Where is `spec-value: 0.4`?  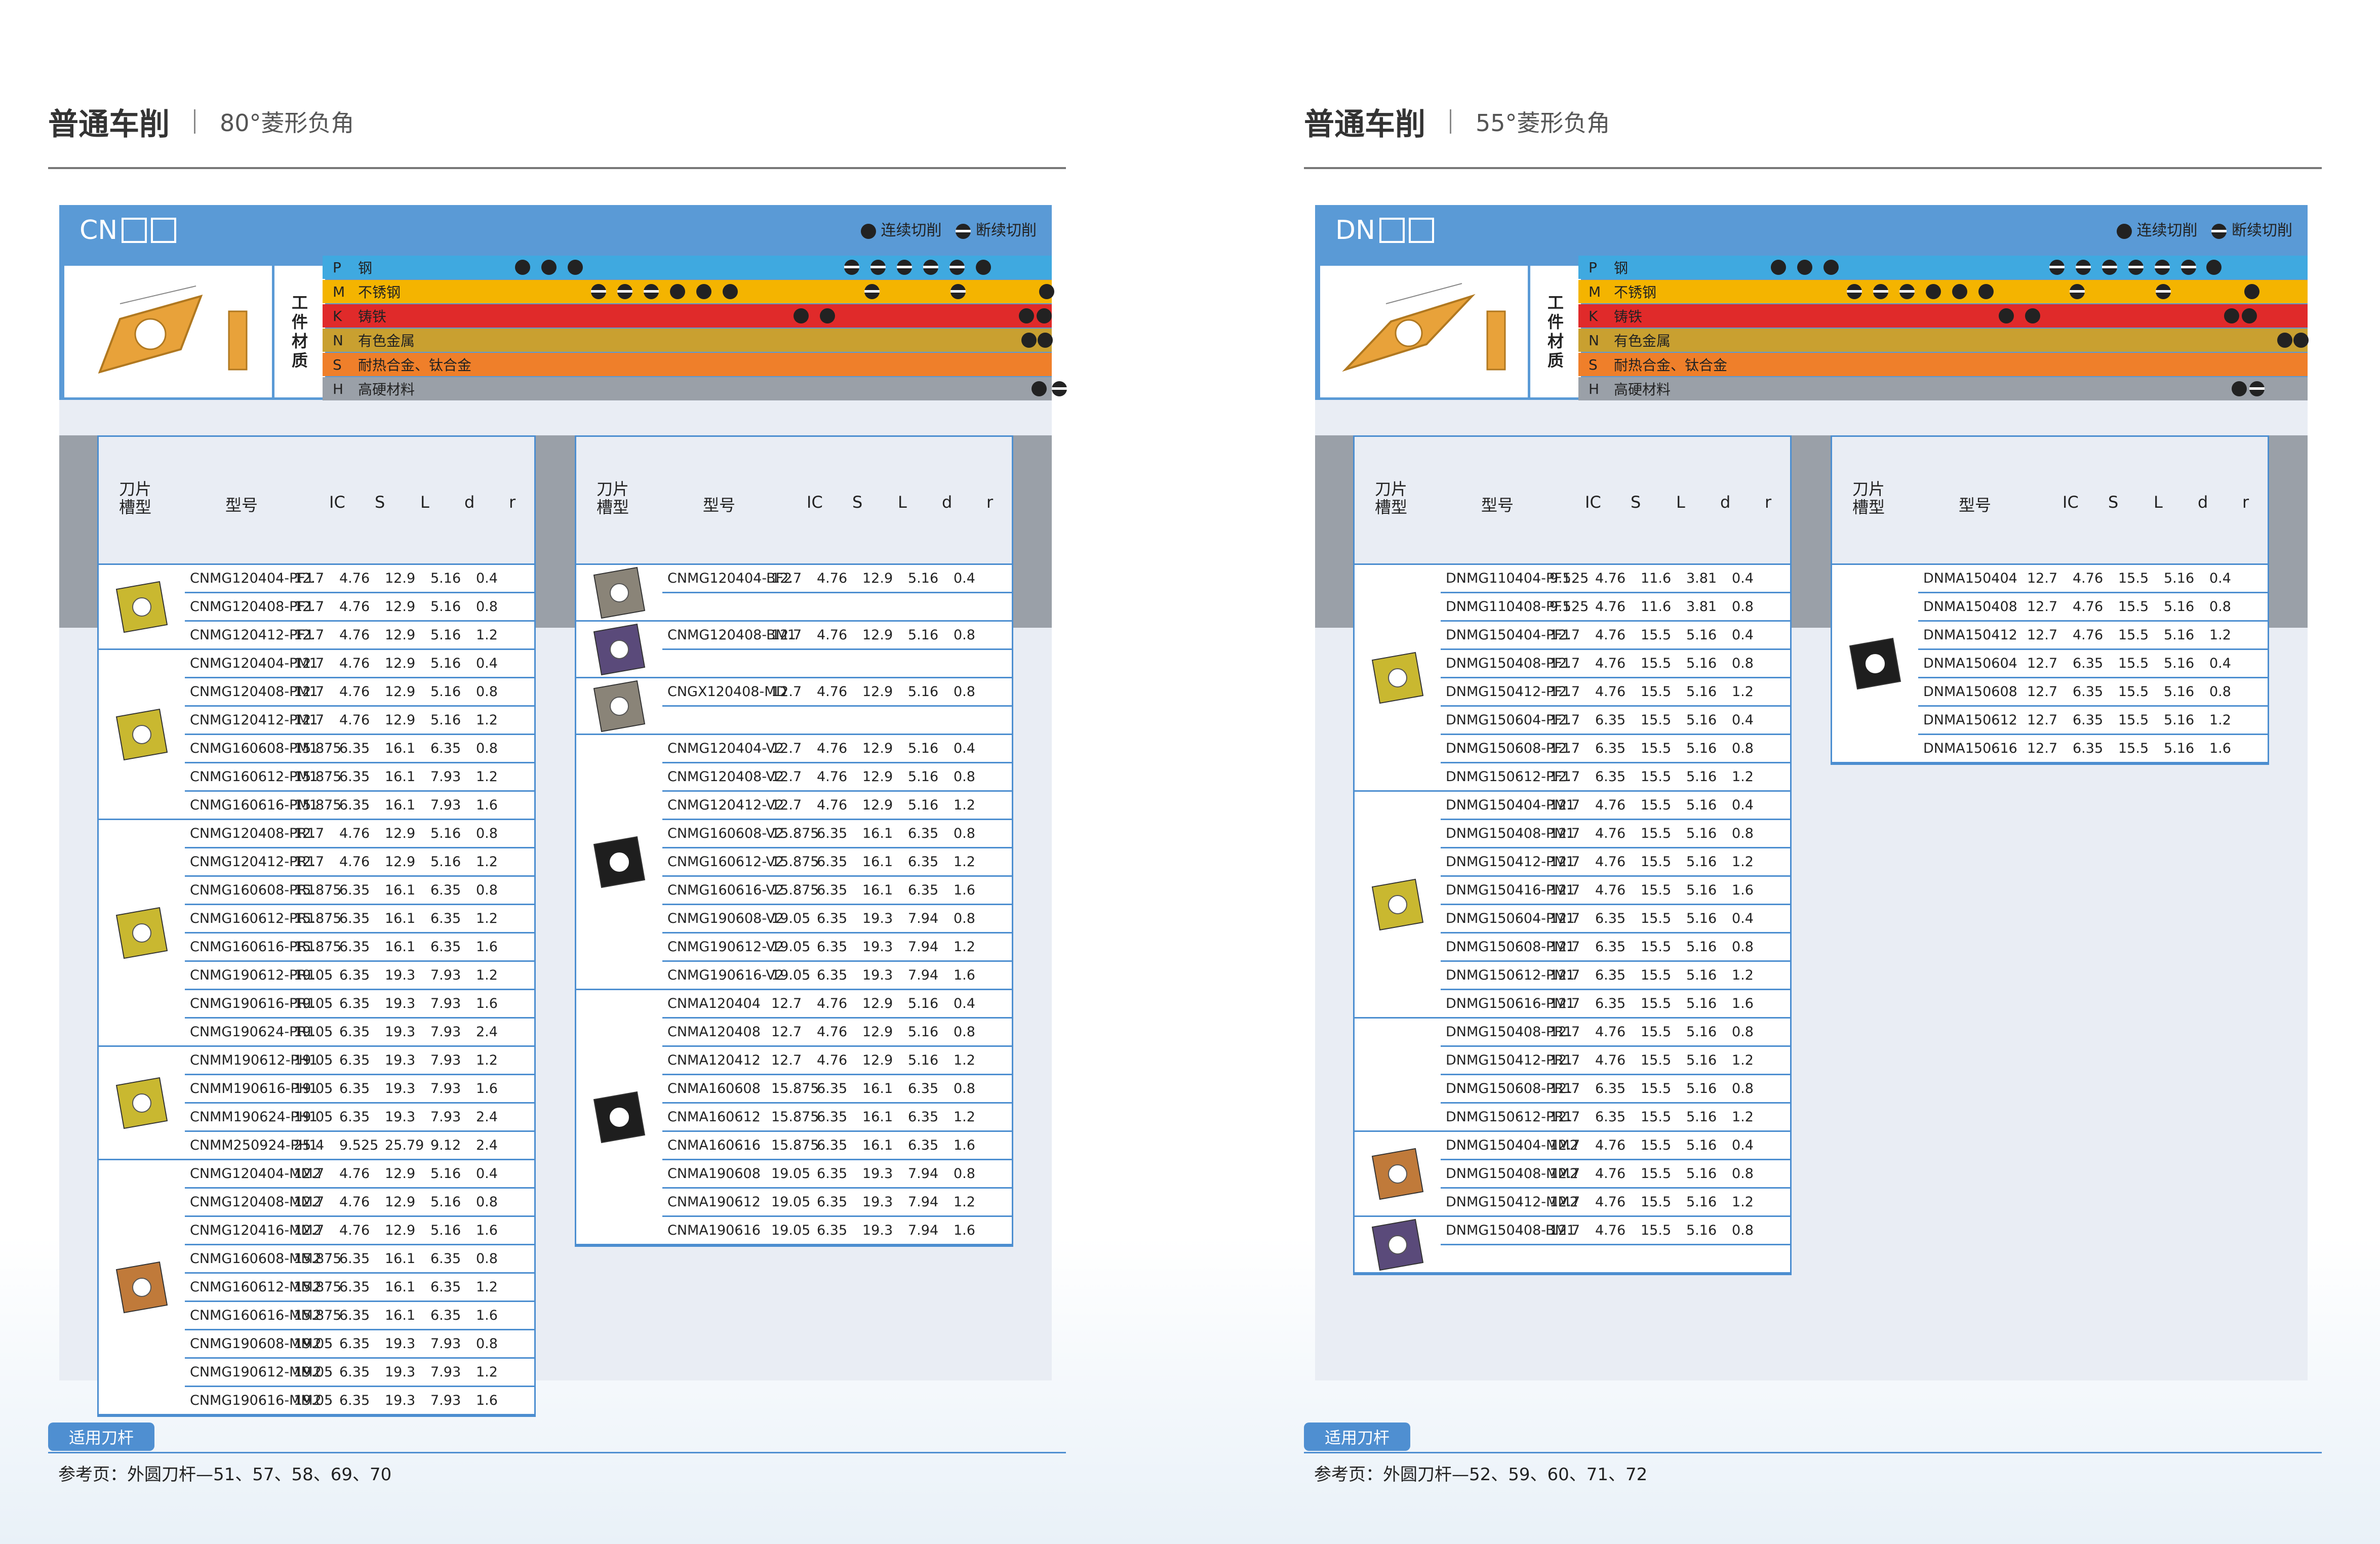 spec-value: 0.4 is located at coordinates (487, 663).